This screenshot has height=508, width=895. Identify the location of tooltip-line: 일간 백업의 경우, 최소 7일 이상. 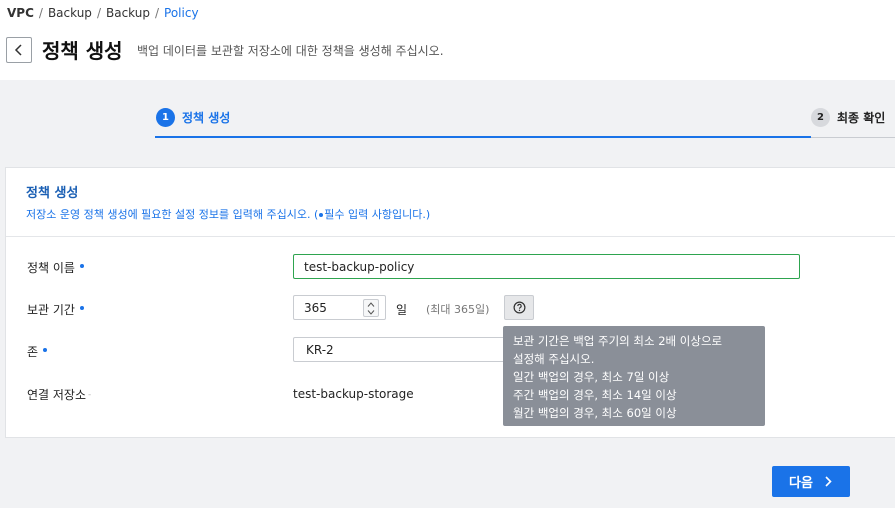
(591, 377).